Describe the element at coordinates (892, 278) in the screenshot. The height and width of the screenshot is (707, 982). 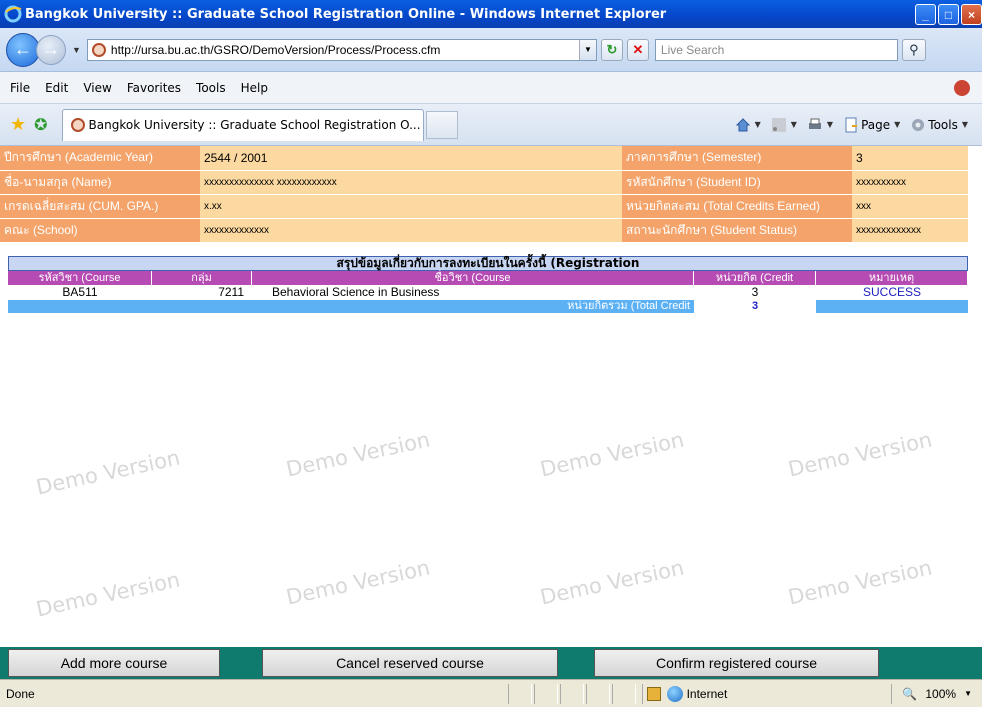
I see `col-remark: หมายเหตุ` at that location.